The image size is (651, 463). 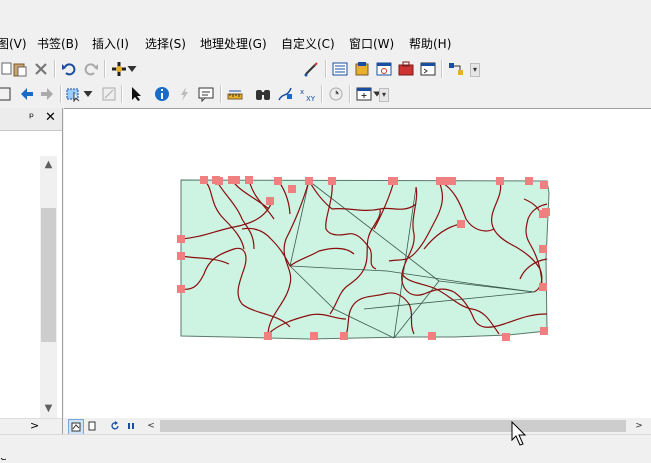 What do you see at coordinates (310, 98) in the screenshot?
I see `svg-text: XY` at bounding box center [310, 98].